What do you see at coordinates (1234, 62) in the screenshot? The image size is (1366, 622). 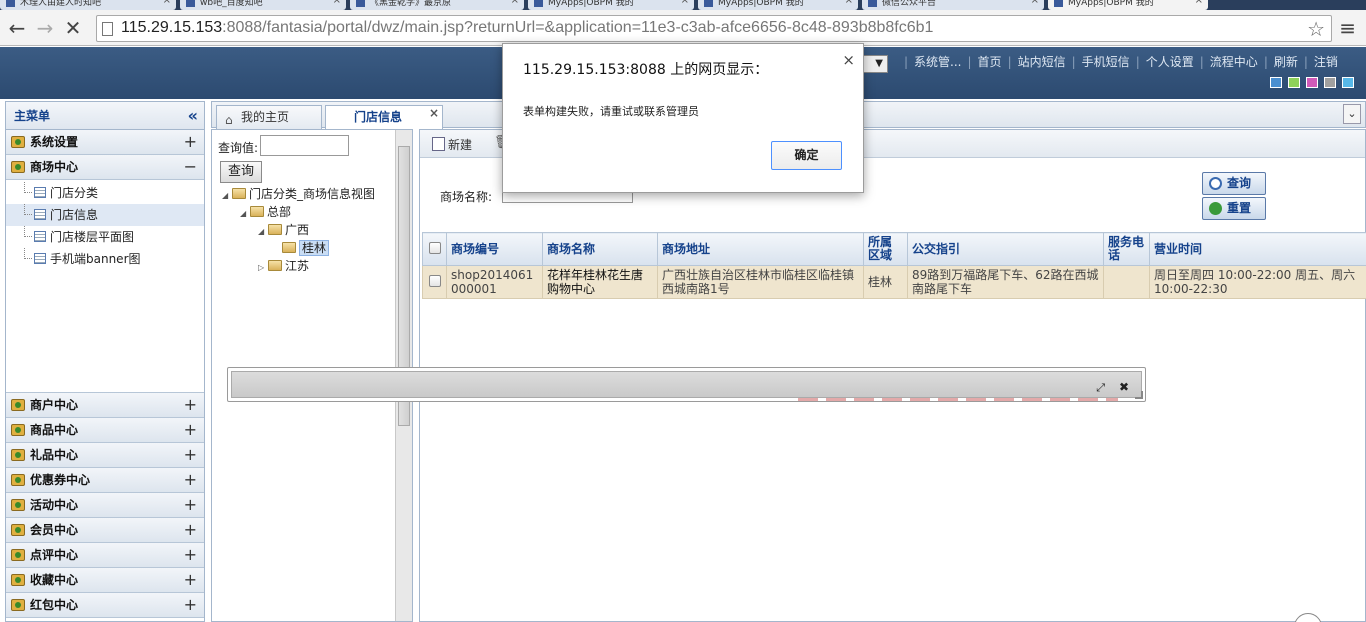 I see `header-link: 流程中心` at bounding box center [1234, 62].